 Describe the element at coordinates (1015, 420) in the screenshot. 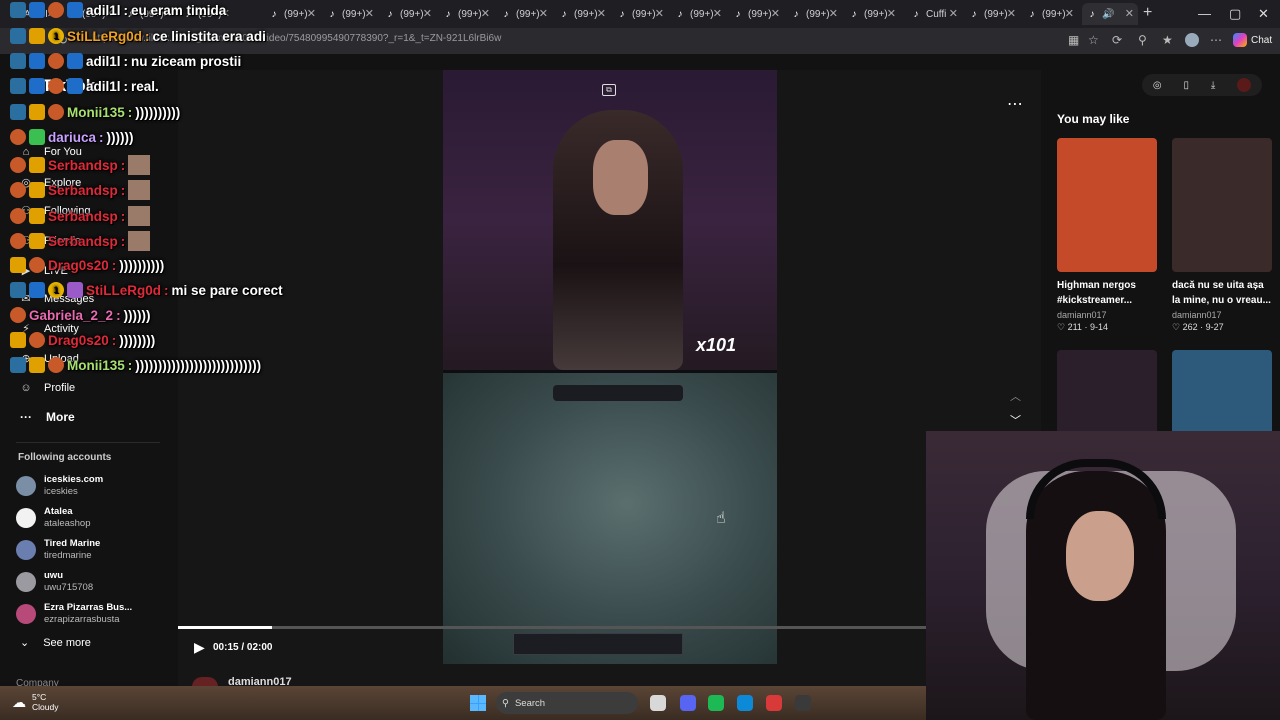

I see `next-video-icon: ﹀` at that location.